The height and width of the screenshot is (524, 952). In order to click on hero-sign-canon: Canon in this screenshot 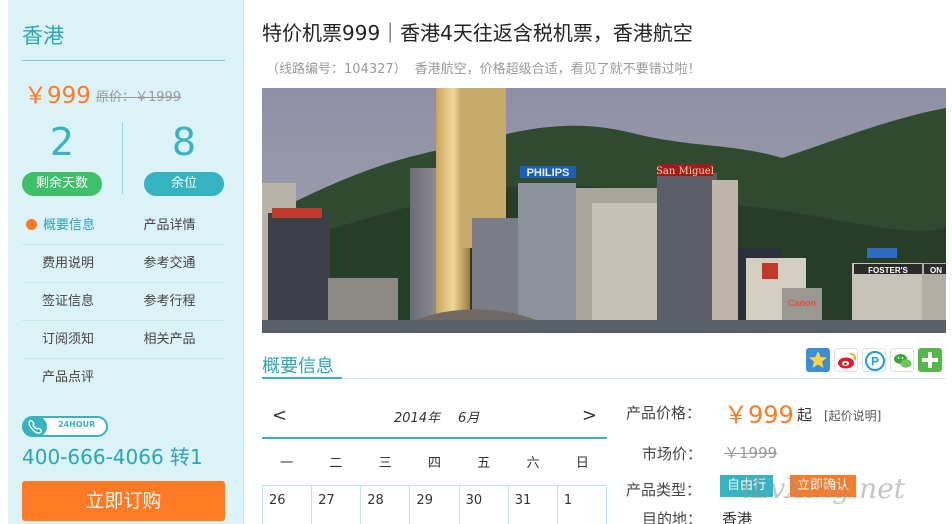, I will do `click(802, 303)`.